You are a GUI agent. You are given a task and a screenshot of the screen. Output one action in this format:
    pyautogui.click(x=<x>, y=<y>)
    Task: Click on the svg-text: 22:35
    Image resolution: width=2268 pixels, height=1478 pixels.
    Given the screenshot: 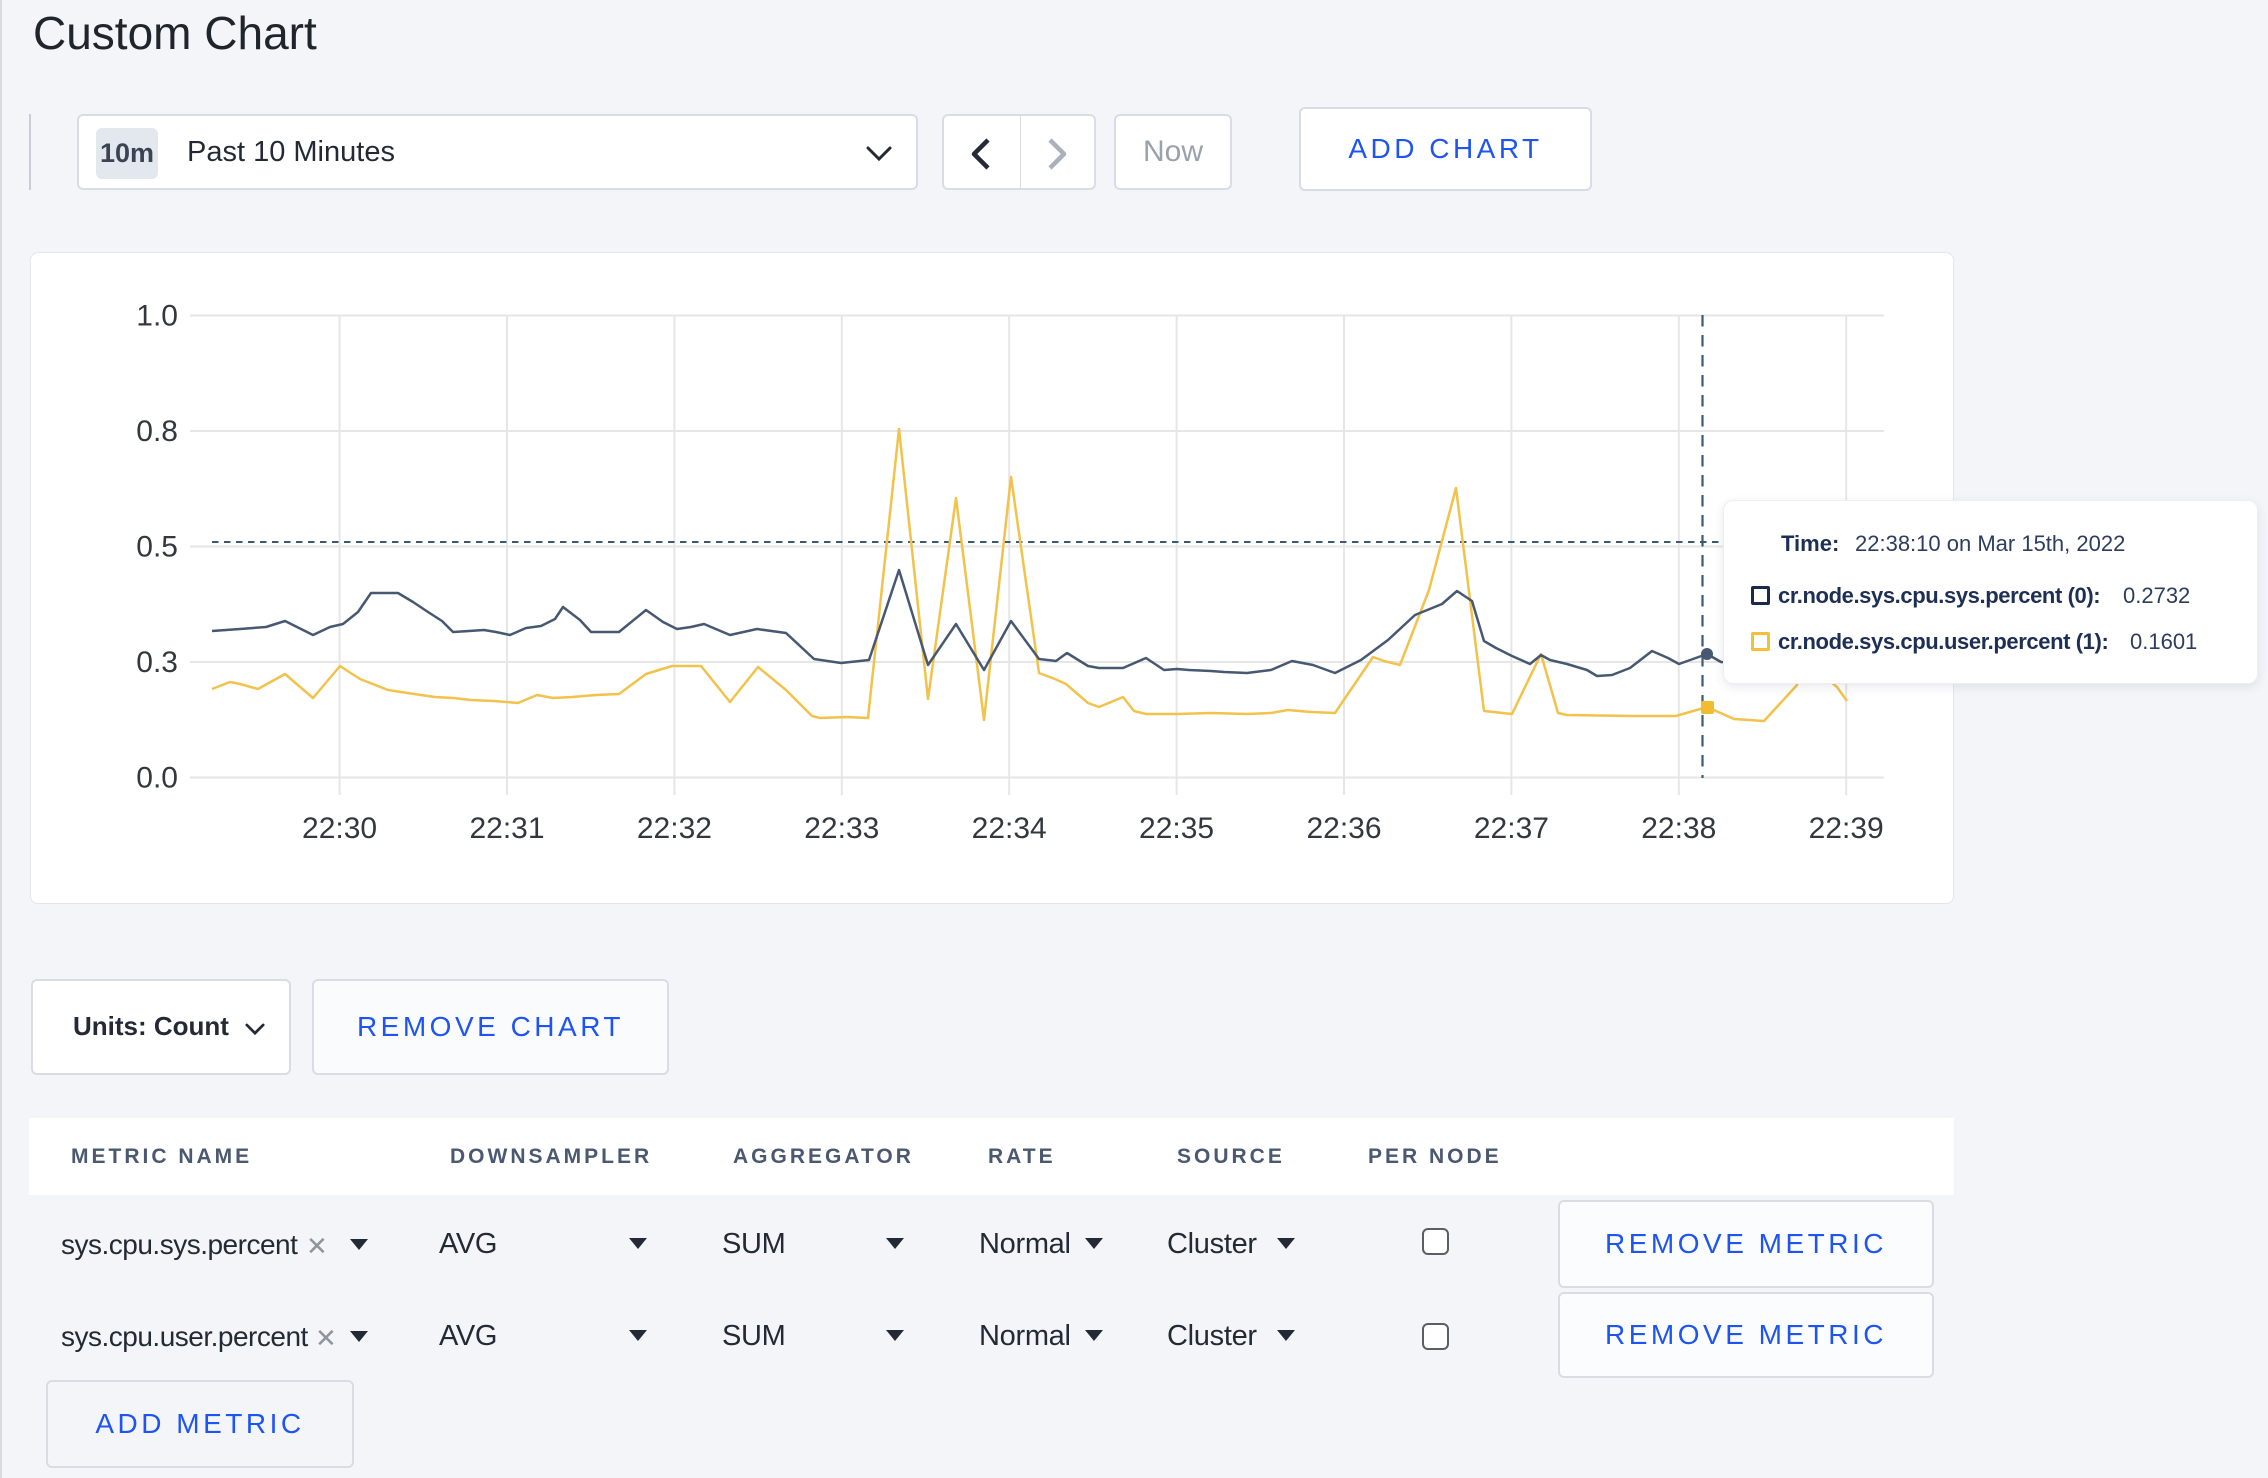 What is the action you would take?
    pyautogui.click(x=1176, y=828)
    